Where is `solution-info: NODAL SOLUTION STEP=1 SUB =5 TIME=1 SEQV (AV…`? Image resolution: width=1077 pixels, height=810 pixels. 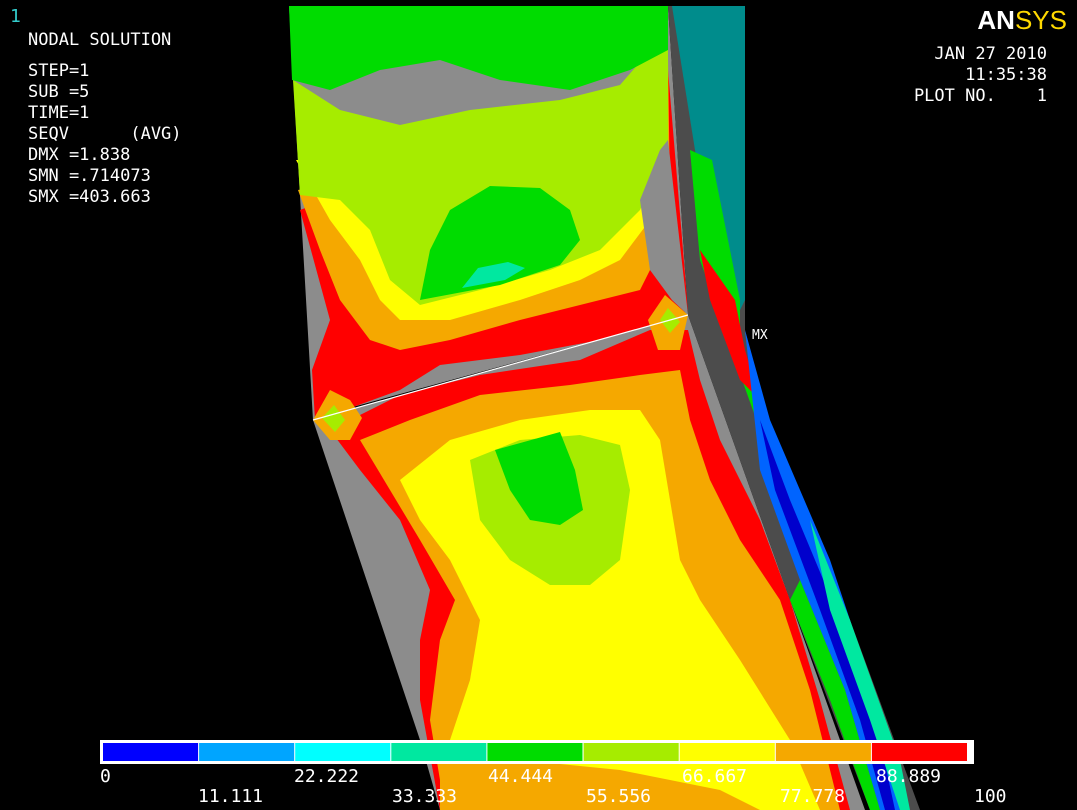
solution-info: NODAL SOLUTION STEP=1 SUB =5 TIME=1 SEQV (AV… is located at coordinates (105, 119).